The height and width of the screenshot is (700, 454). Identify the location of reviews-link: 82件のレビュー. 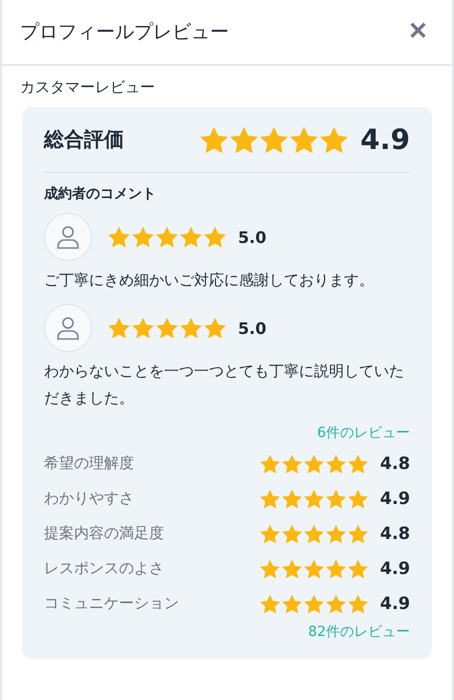
(359, 632).